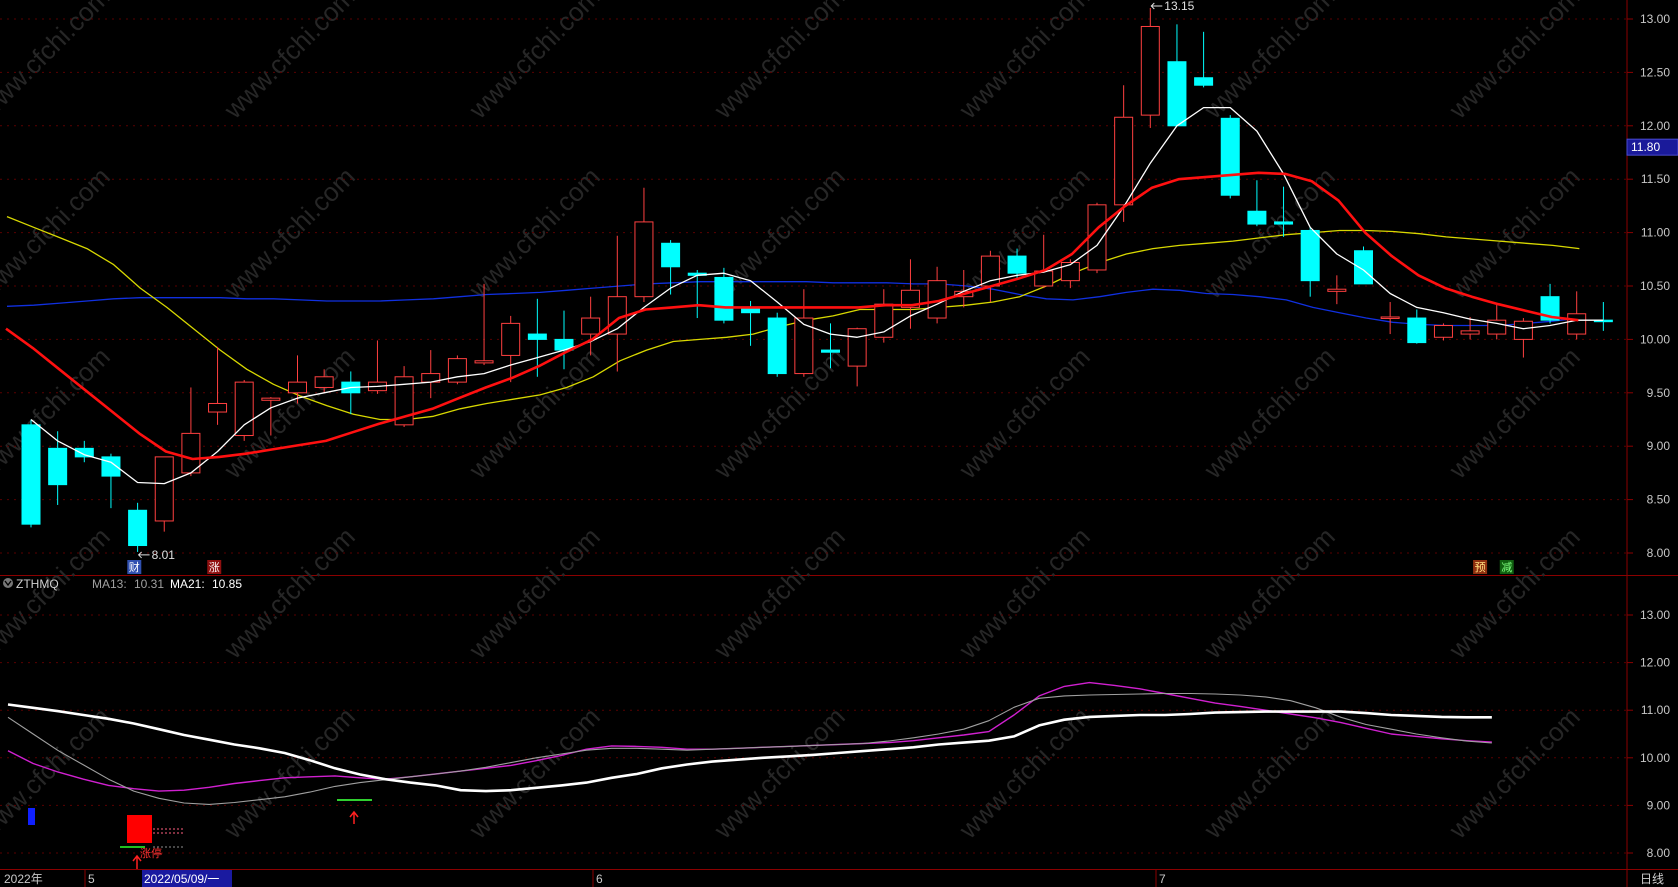  I want to click on year-label: 2022年, so click(23, 879).